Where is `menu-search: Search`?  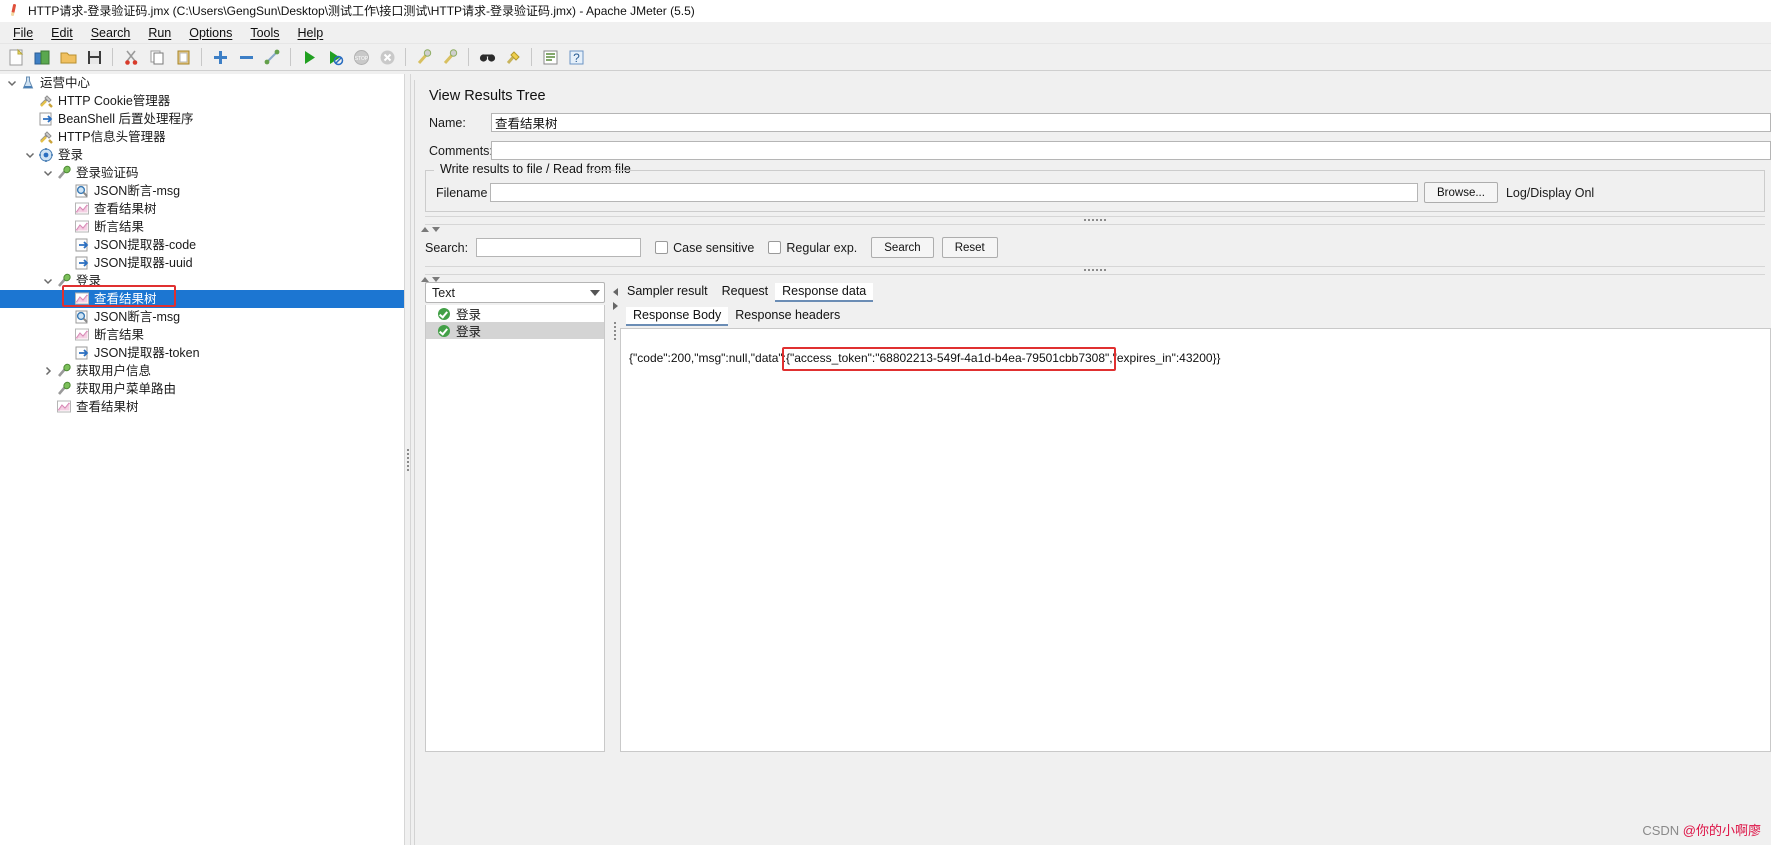
menu-search: Search is located at coordinates (111, 33).